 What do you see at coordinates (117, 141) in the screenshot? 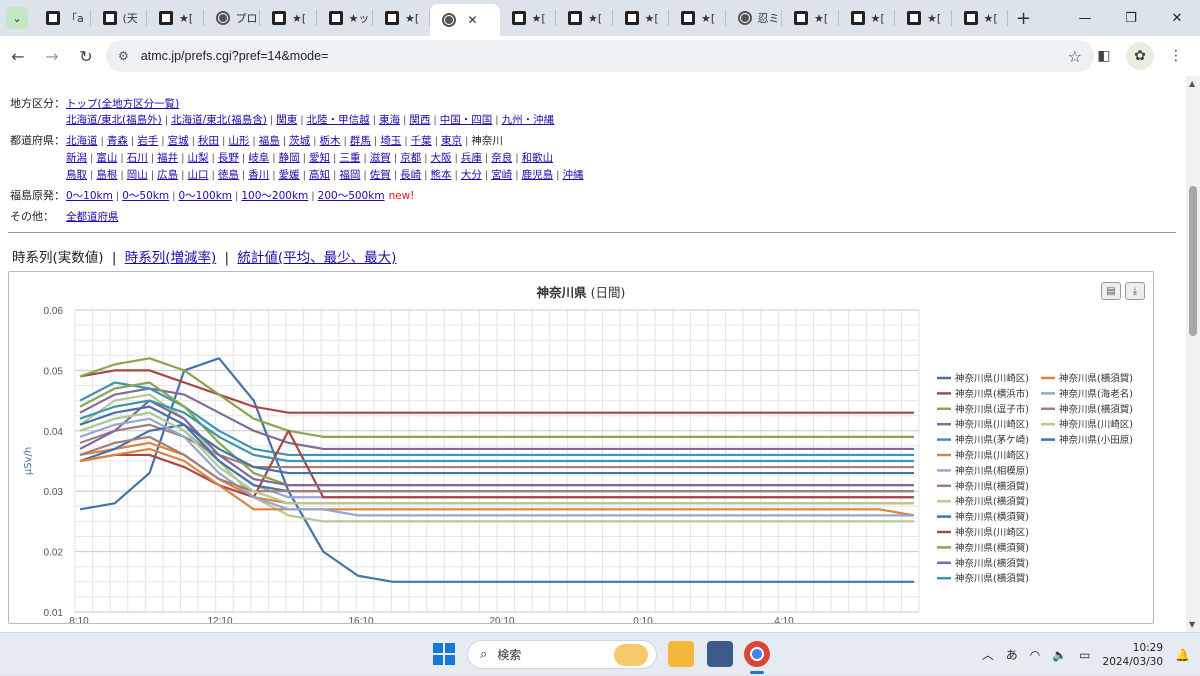
I see `nav-link: 青森` at bounding box center [117, 141].